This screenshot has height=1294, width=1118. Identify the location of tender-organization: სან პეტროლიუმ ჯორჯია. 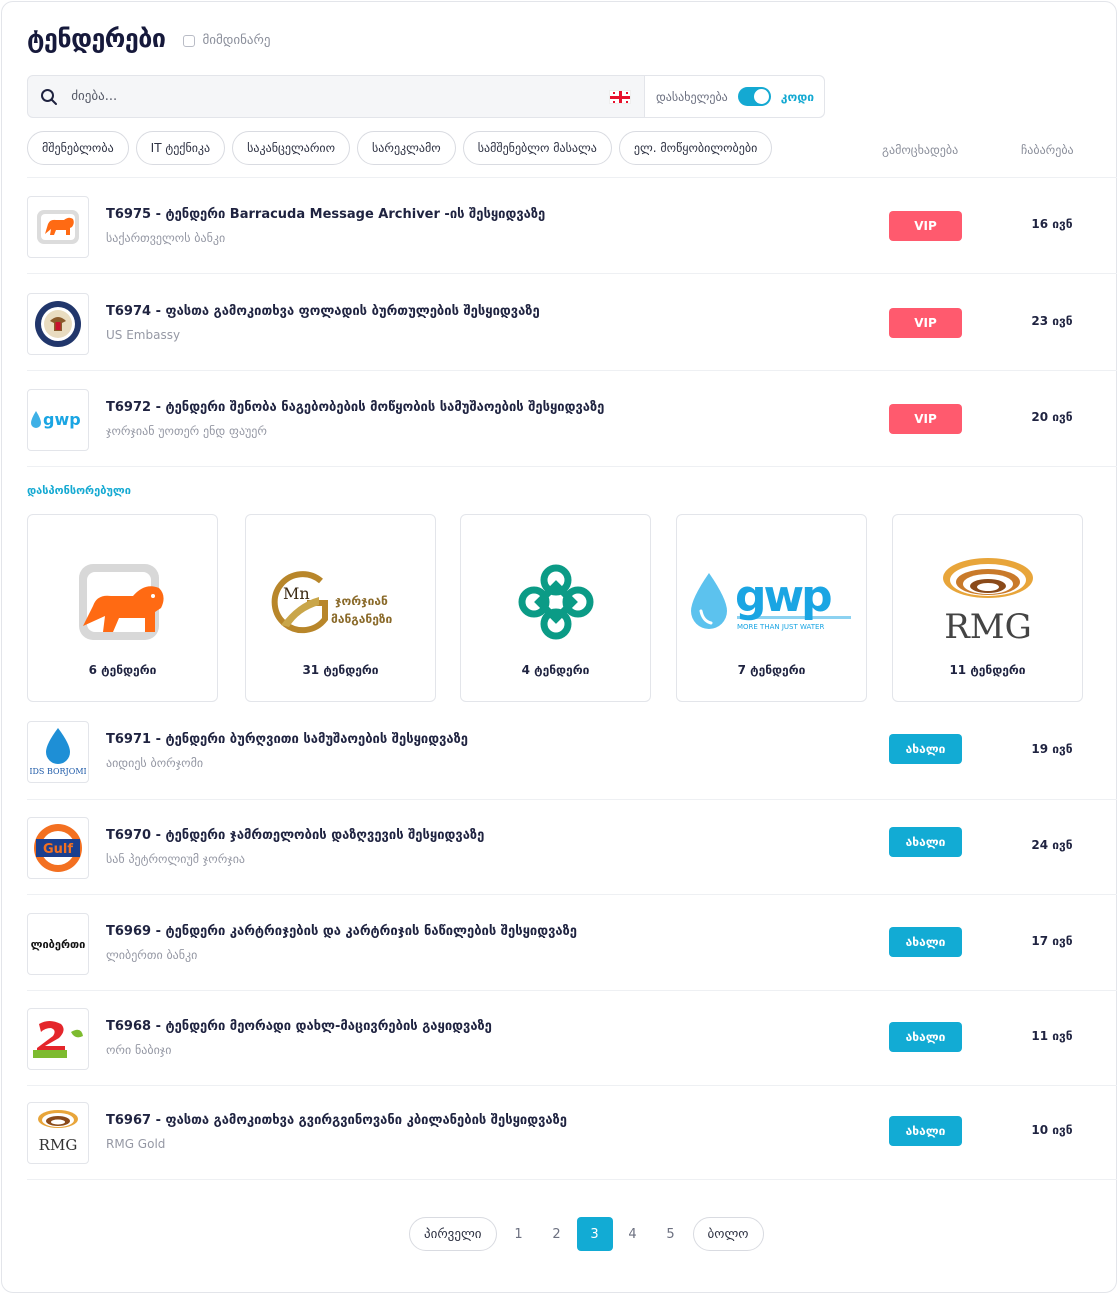
(175, 859).